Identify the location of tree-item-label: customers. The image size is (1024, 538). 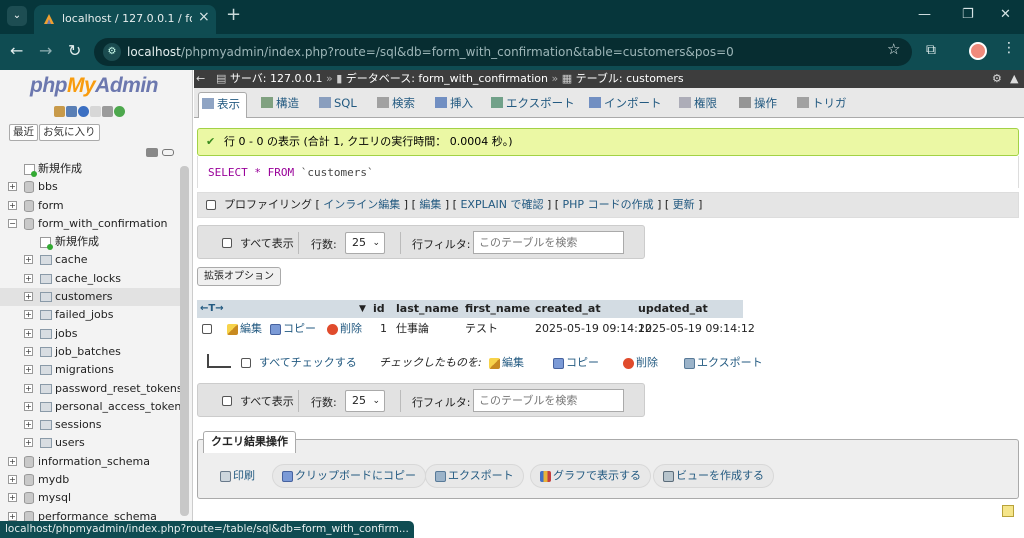
(84, 297).